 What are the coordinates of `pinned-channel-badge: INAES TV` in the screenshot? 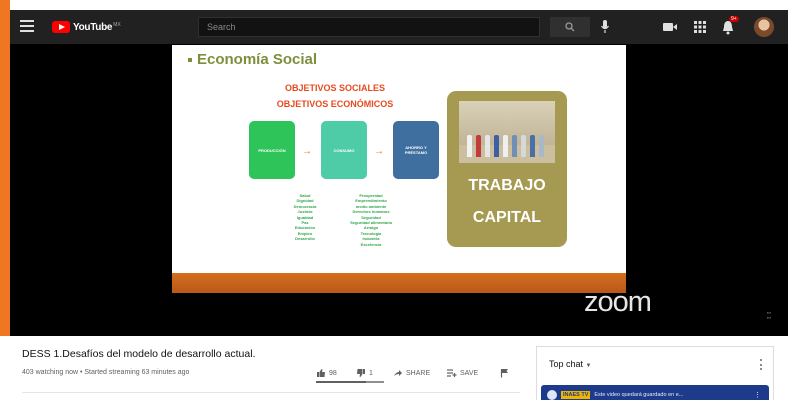 It's located at (576, 395).